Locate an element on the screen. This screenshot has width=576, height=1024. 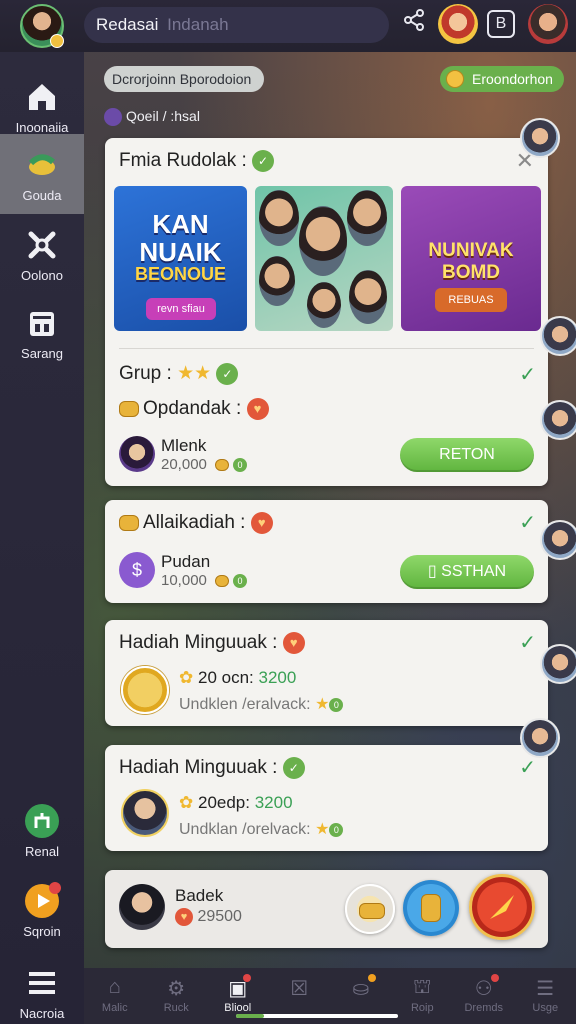
sidebar-item-label: Sqroin is located at coordinates (42, 931).